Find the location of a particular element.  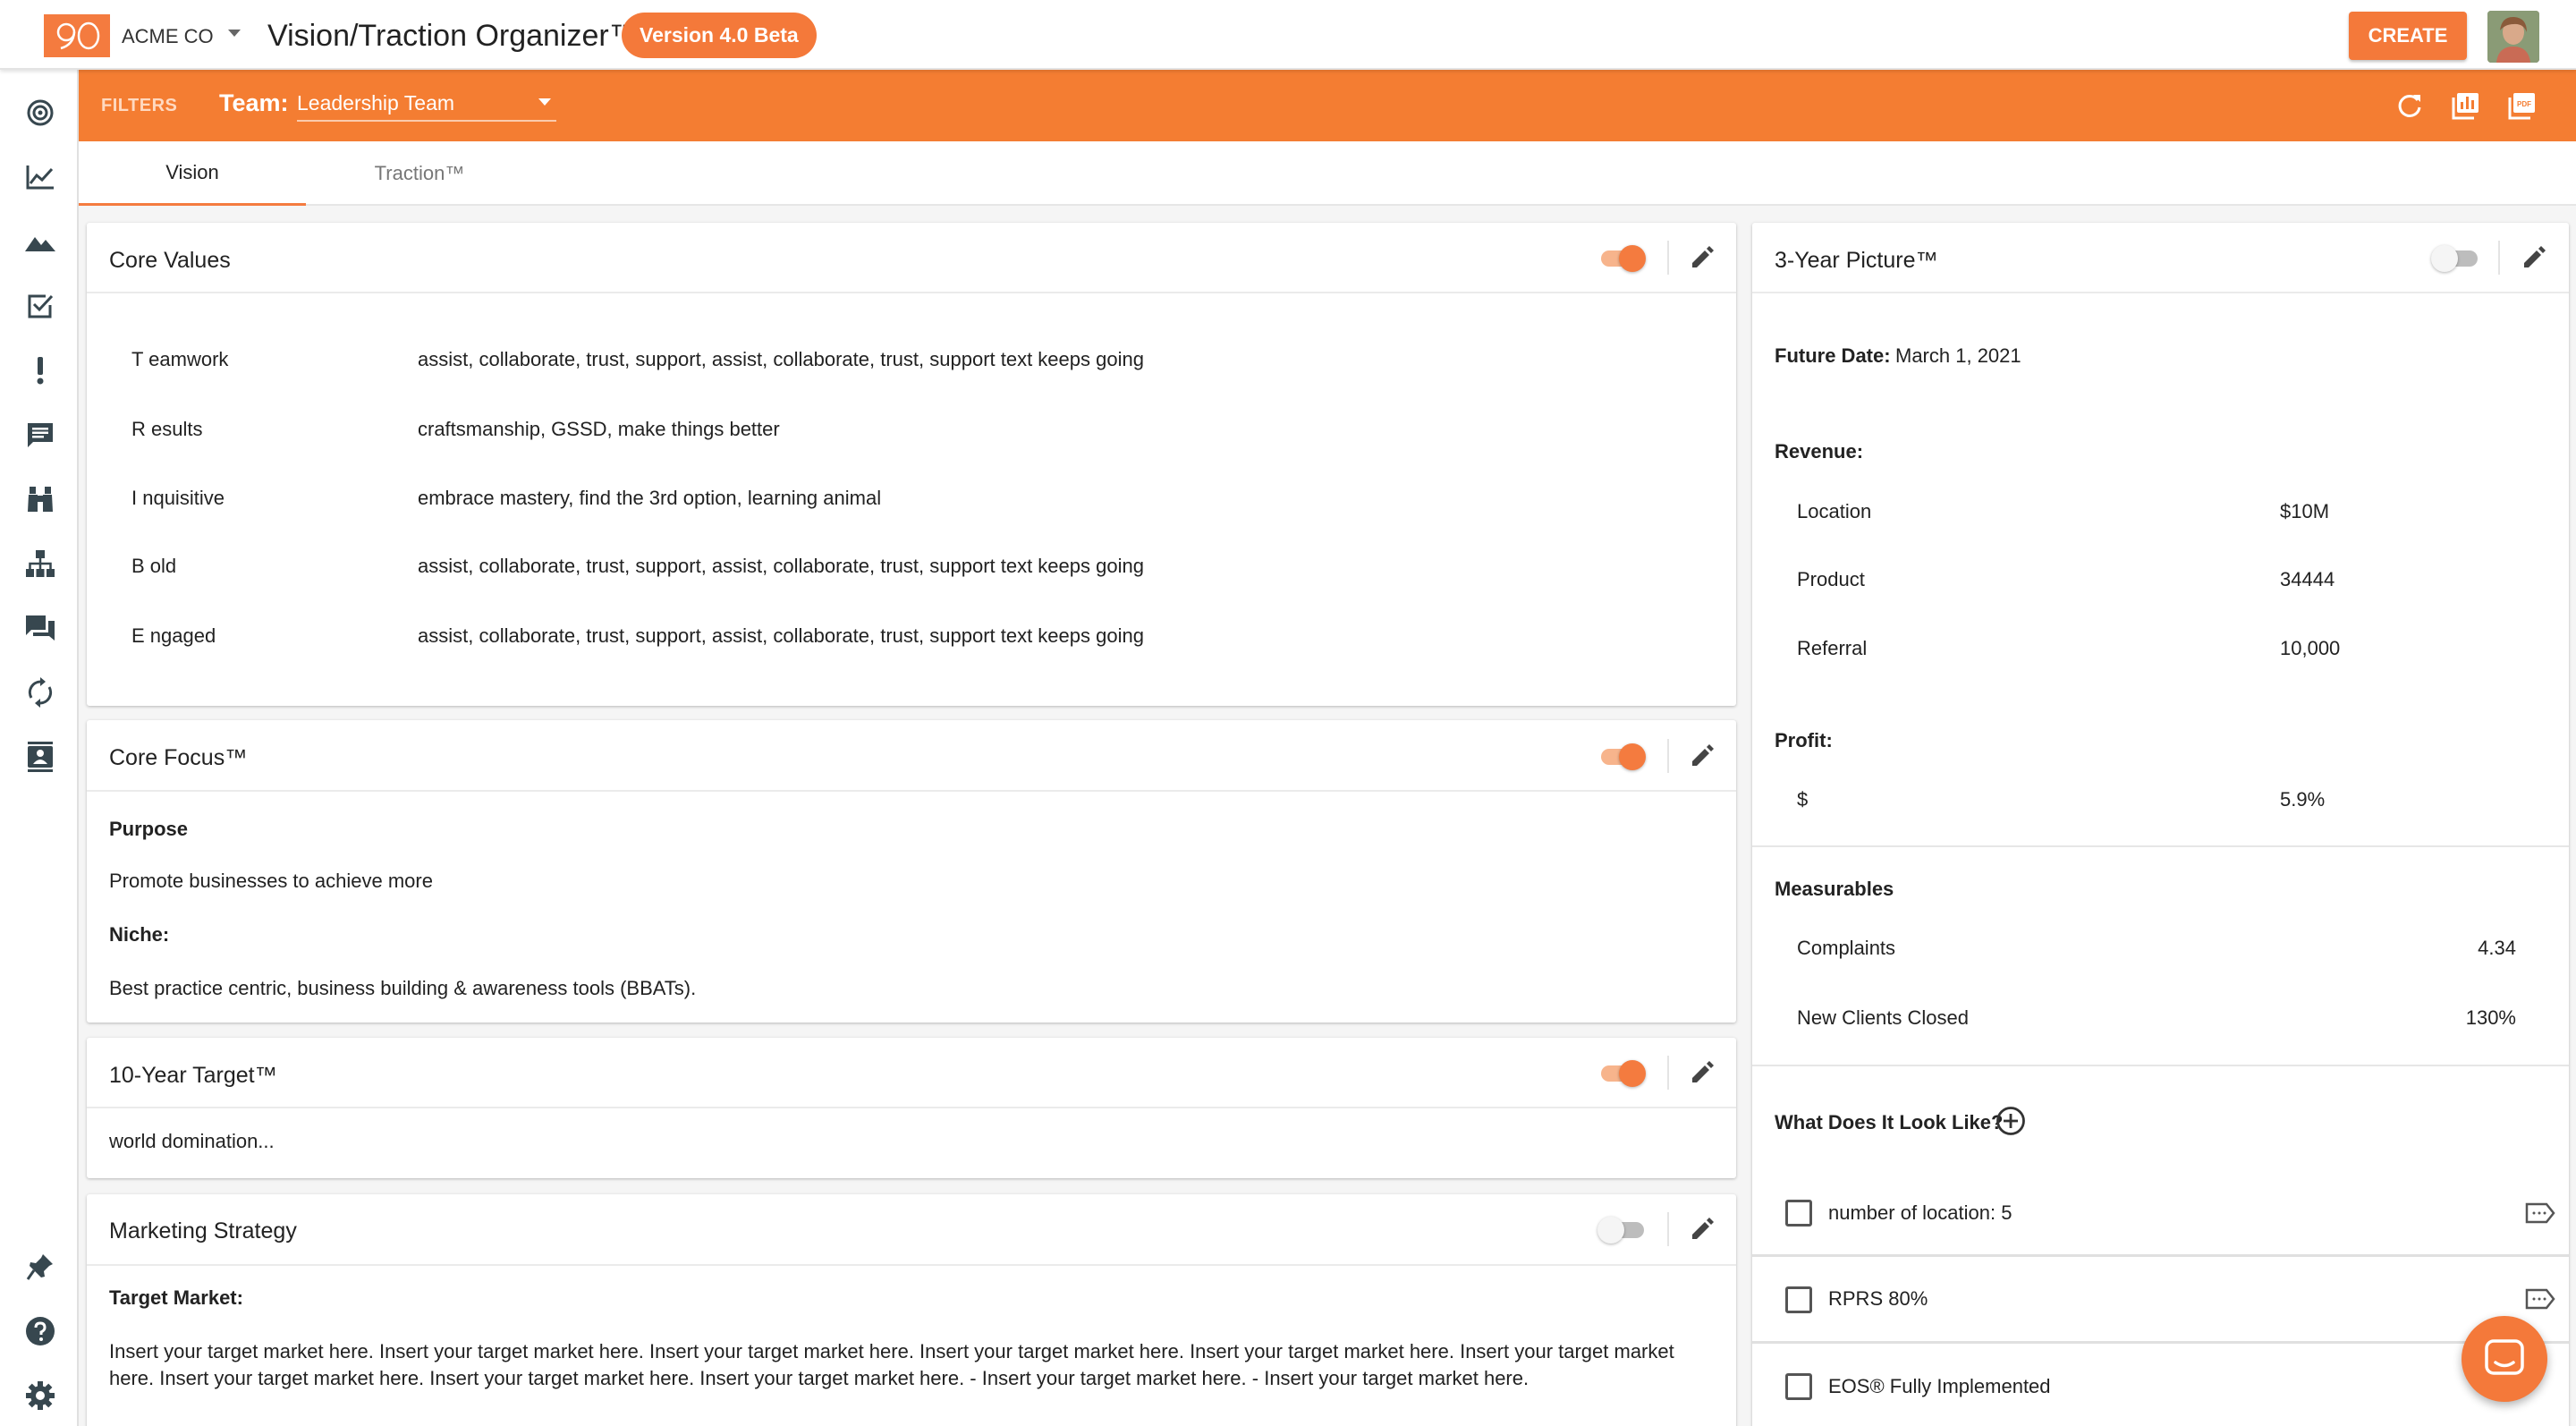

card-title: 3-Year Picture™ is located at coordinates (1856, 261).